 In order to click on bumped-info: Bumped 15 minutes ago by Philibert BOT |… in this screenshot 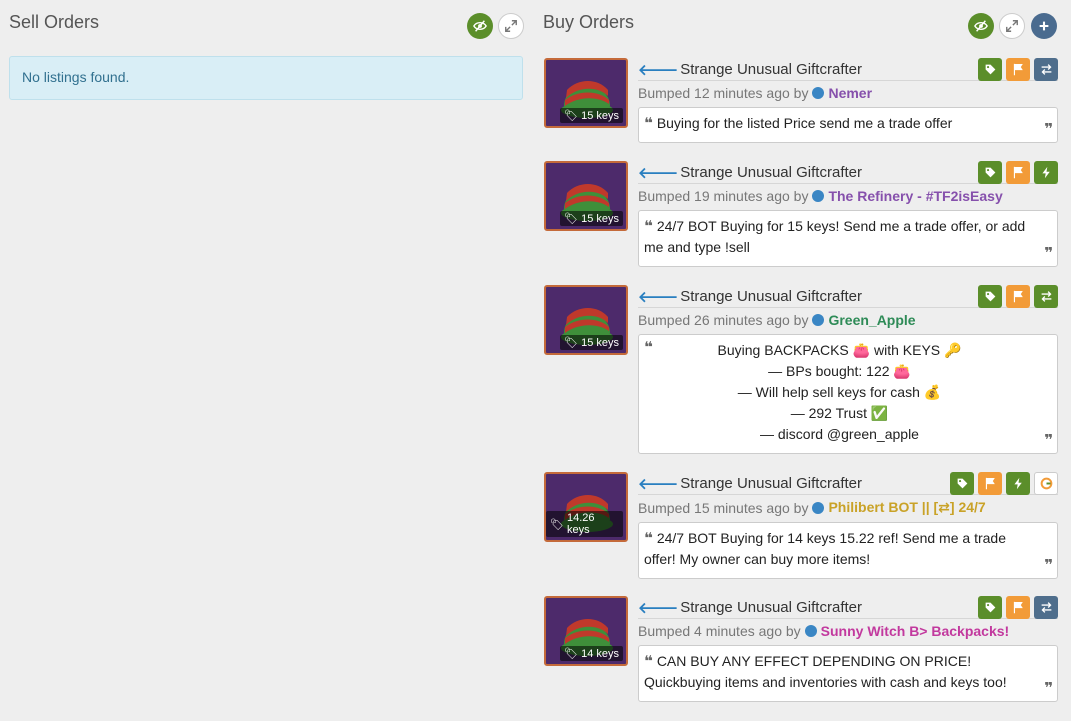, I will do `click(812, 507)`.